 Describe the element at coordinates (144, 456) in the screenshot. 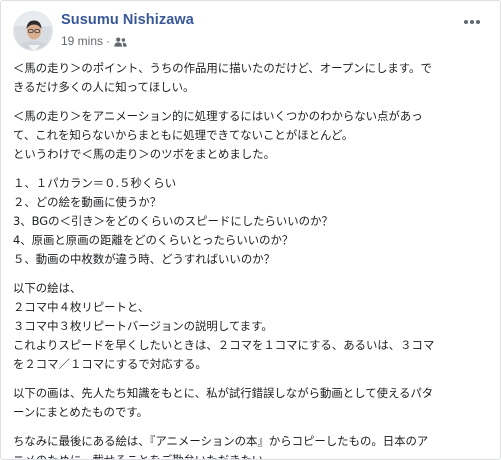

I see `text-line: ニメのために、載せることをご勘弁いただきたい。` at that location.